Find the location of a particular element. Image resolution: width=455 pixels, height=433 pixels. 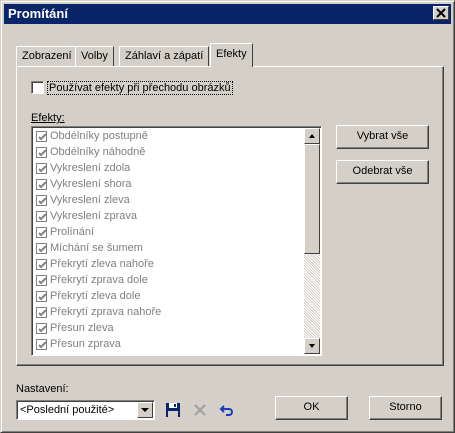

deselect-all-button: Odebrat vše is located at coordinates (382, 172).